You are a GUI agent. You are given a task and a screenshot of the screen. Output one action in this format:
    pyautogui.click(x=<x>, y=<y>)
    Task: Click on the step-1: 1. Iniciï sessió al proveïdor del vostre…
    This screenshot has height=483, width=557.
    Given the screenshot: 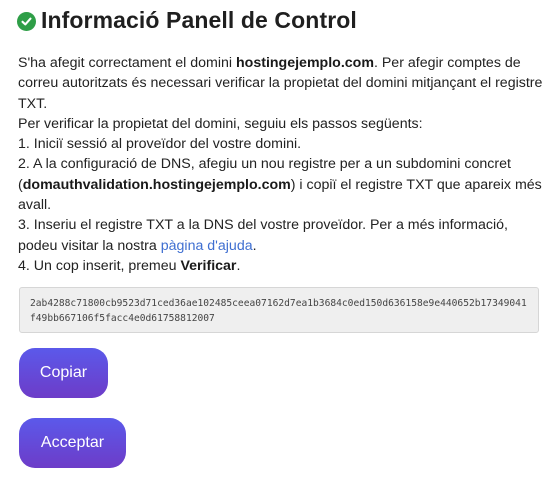 What is the action you would take?
    pyautogui.click(x=160, y=144)
    